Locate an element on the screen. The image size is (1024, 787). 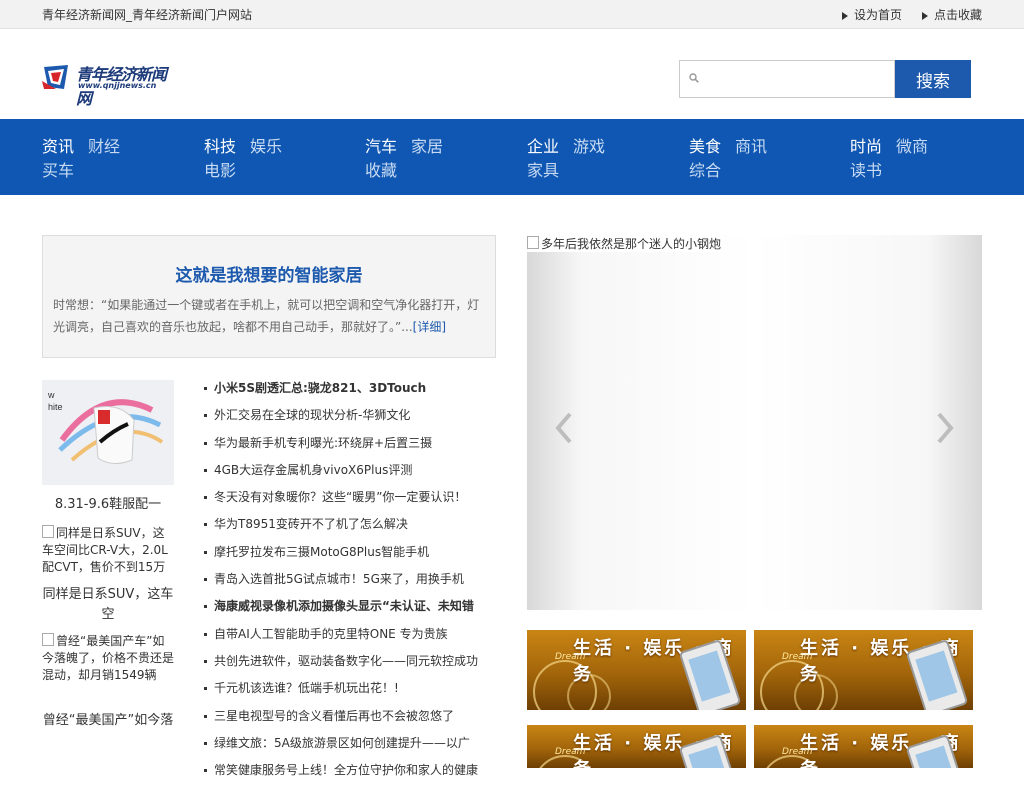
nav-group-4: 企业 游戏 家具 is located at coordinates (602, 158).